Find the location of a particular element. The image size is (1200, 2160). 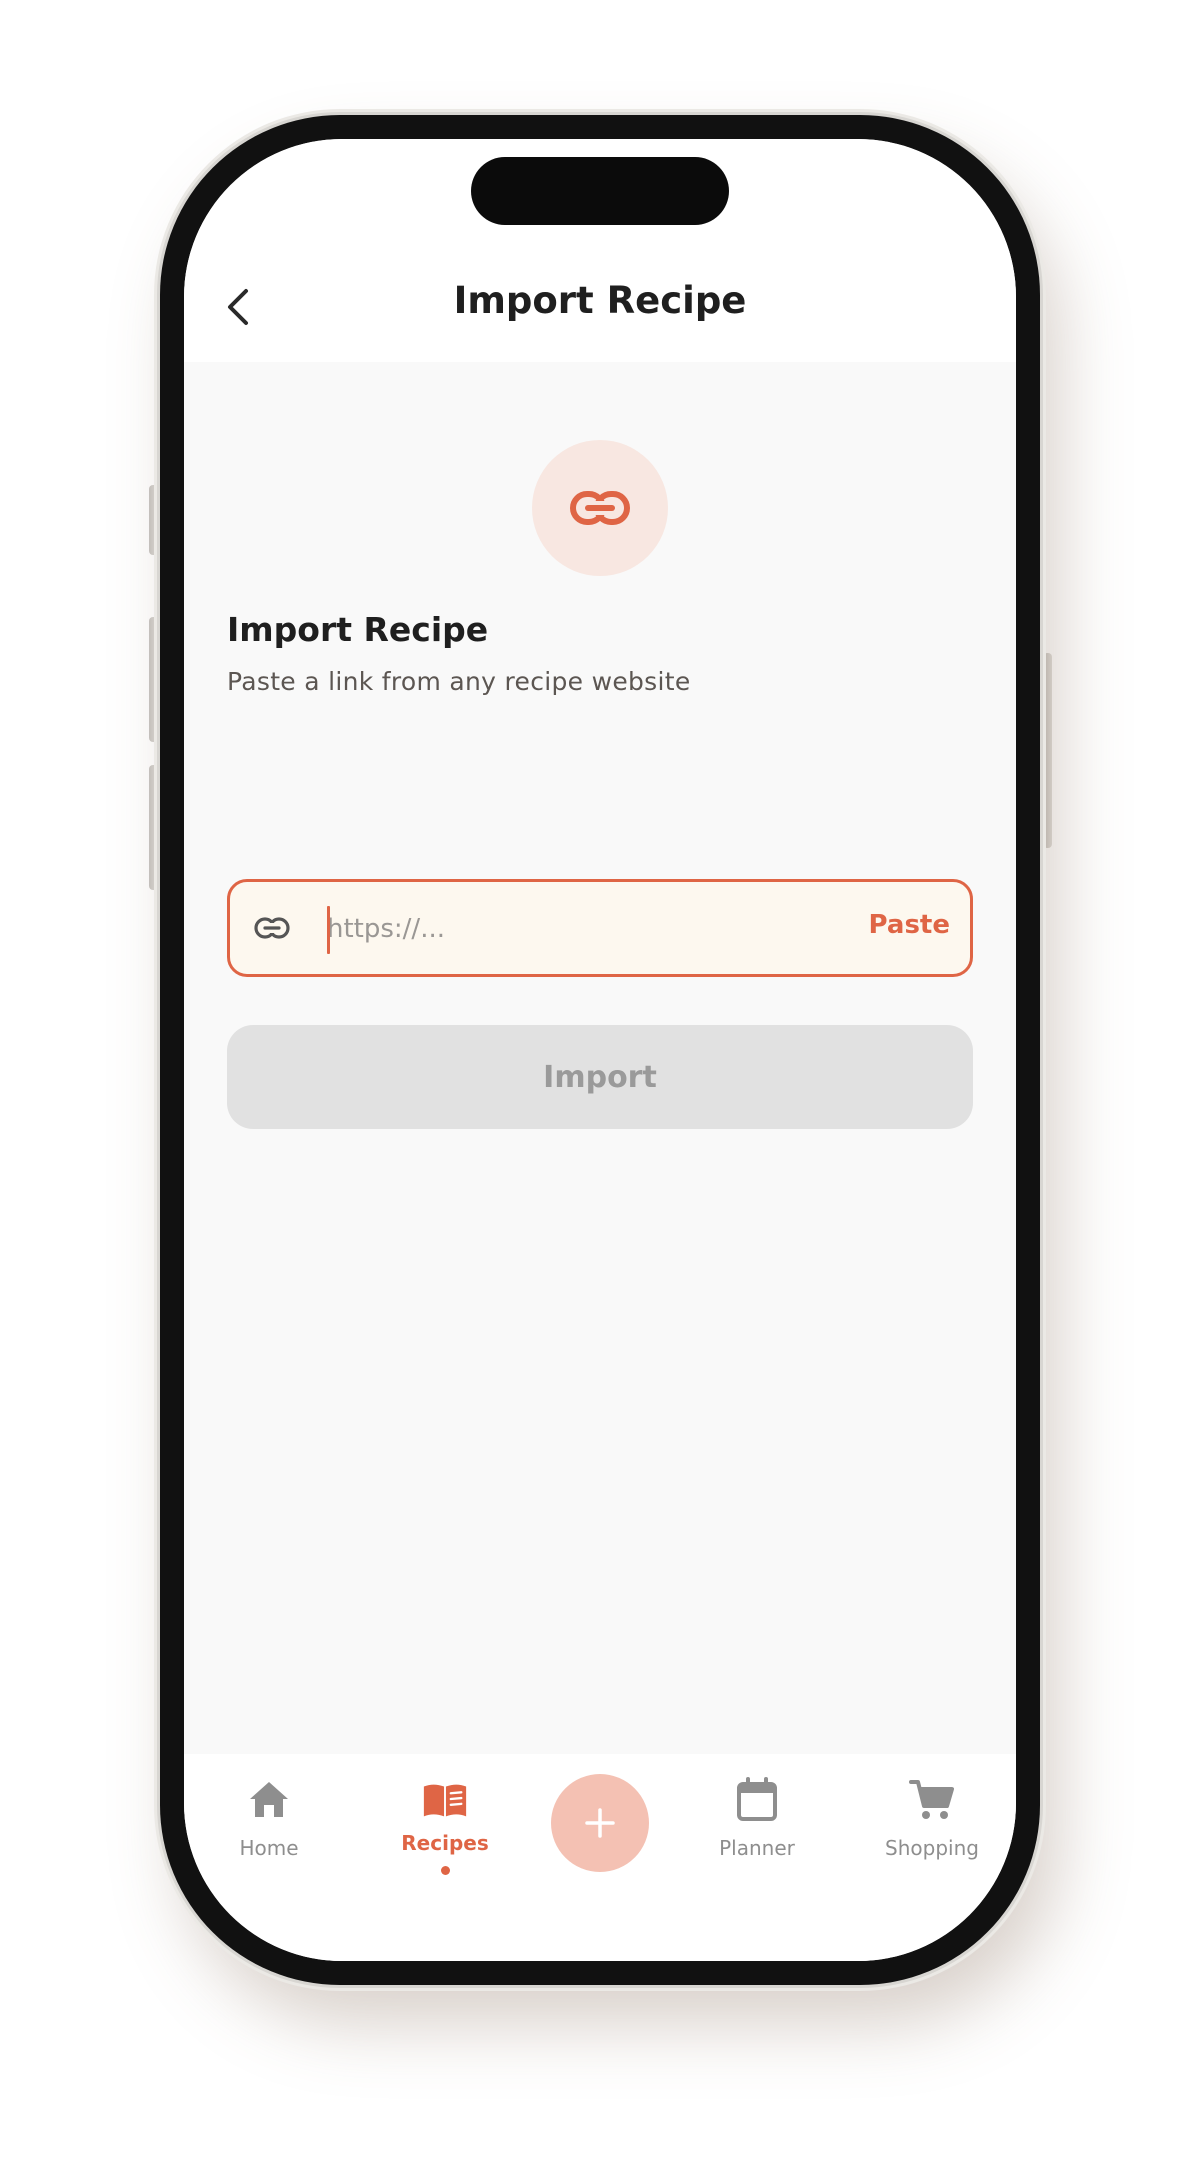

recipe-book-icon is located at coordinates (445, 1800).